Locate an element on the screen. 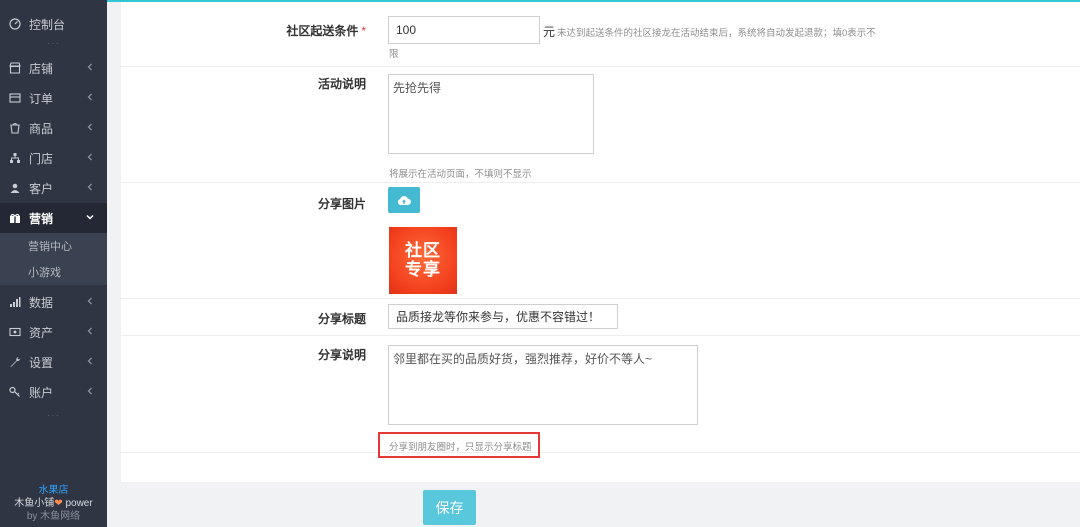  sidebar-item-store: 店铺 is located at coordinates (53, 68).